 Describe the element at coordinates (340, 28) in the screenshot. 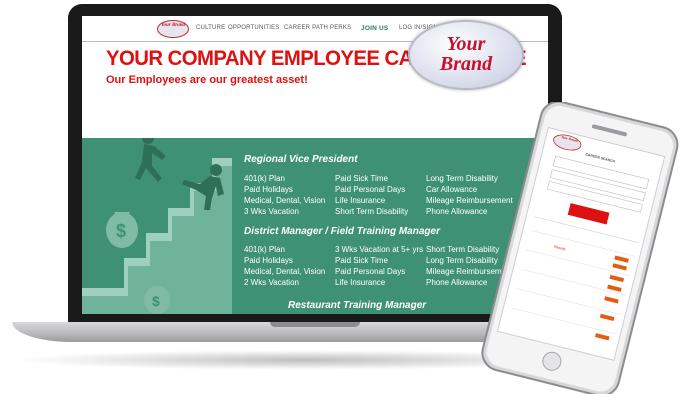

I see `nav-item-perks: PERKS` at that location.